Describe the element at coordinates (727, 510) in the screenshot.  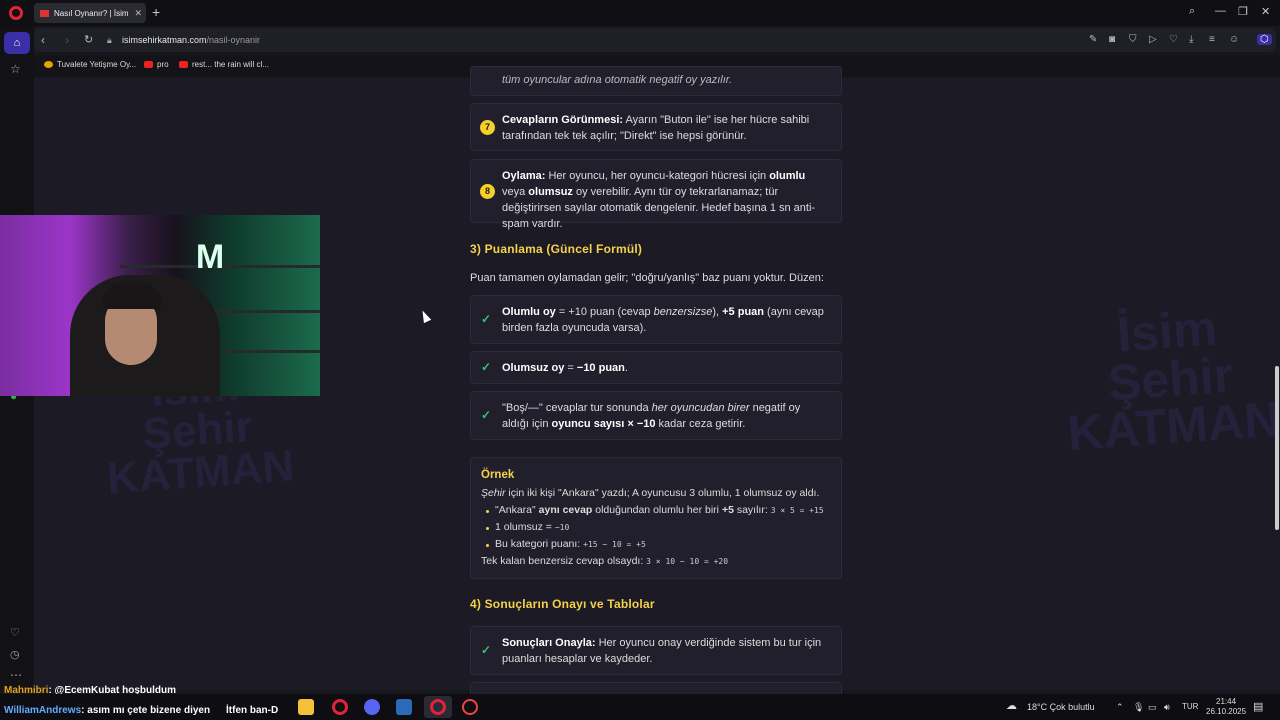
I see `example-bold: +5` at that location.